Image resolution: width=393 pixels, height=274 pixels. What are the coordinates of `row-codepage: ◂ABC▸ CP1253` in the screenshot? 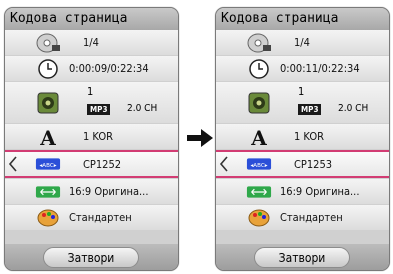 It's located at (302, 164).